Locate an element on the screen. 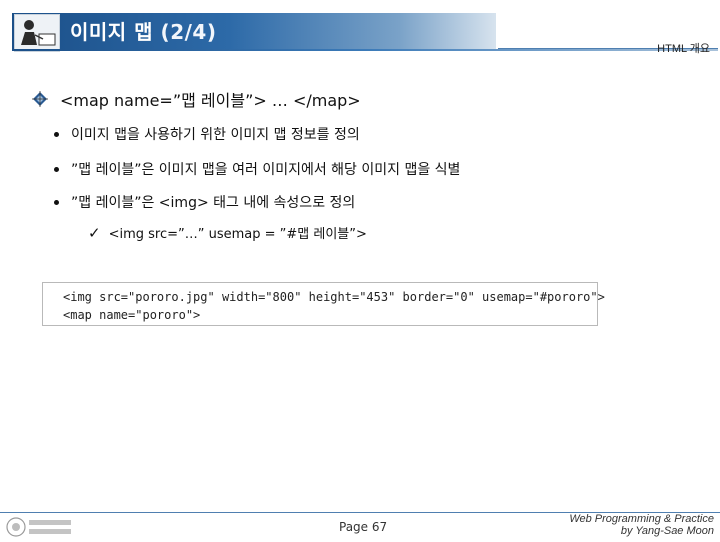  page-title-main: 이미지 맵 is located at coordinates (112, 32).